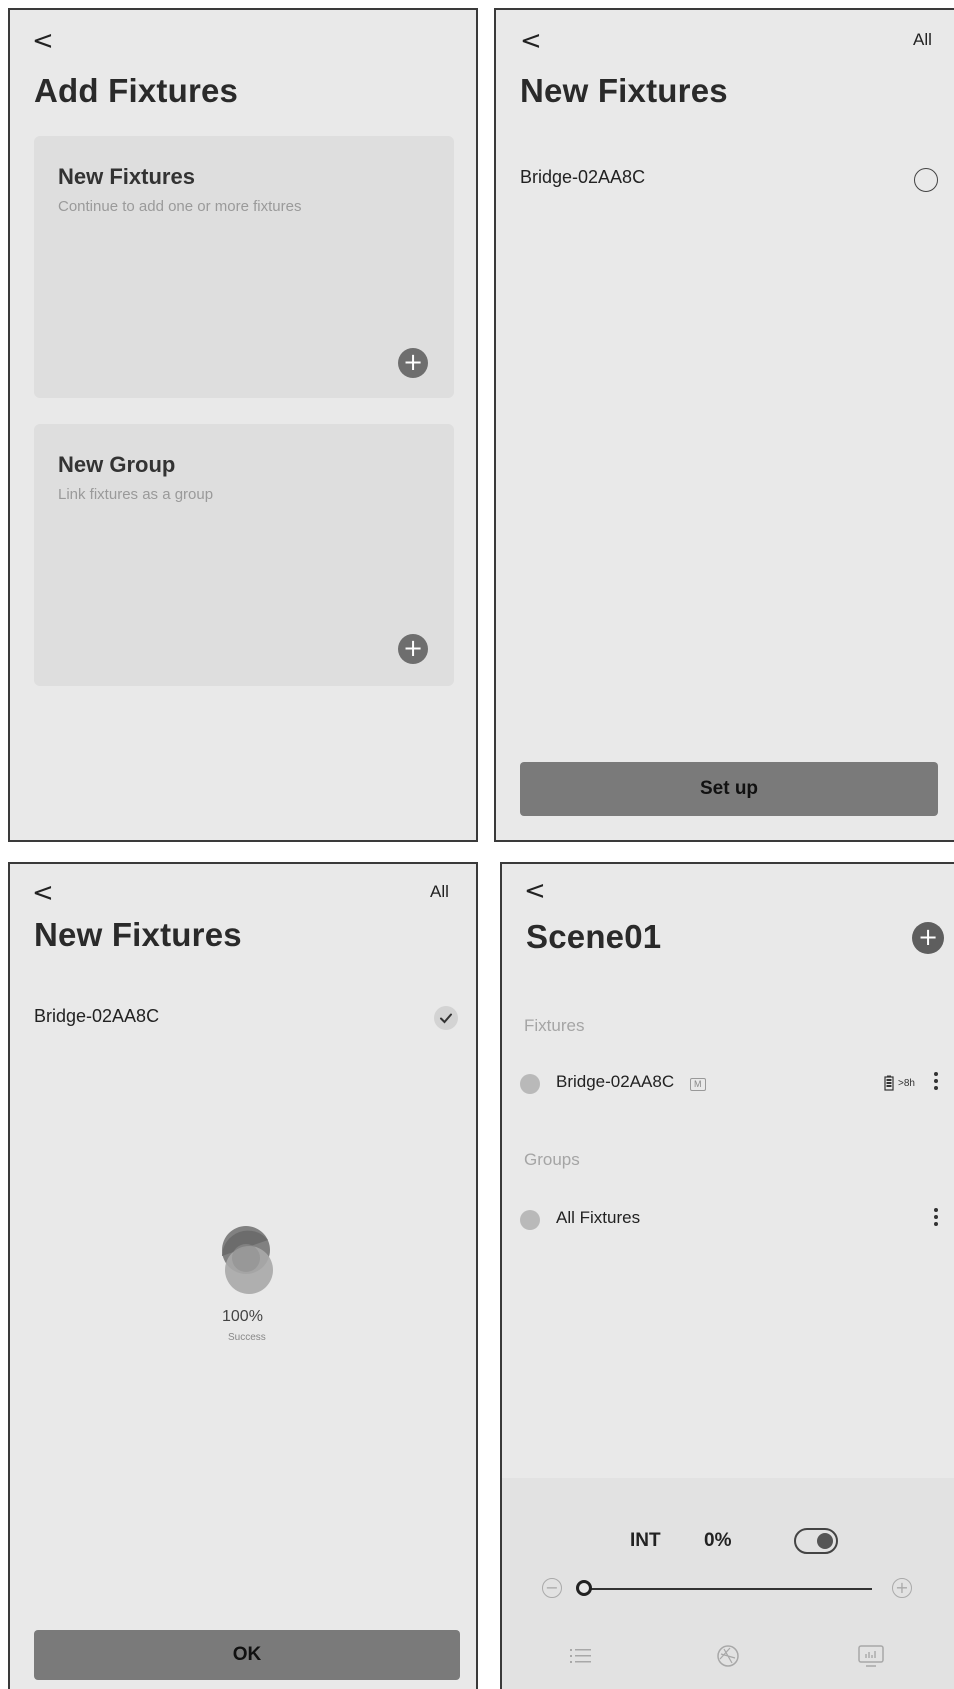 This screenshot has width=954, height=1689. What do you see at coordinates (126, 176) in the screenshot?
I see `card-title: New Fixtures` at bounding box center [126, 176].